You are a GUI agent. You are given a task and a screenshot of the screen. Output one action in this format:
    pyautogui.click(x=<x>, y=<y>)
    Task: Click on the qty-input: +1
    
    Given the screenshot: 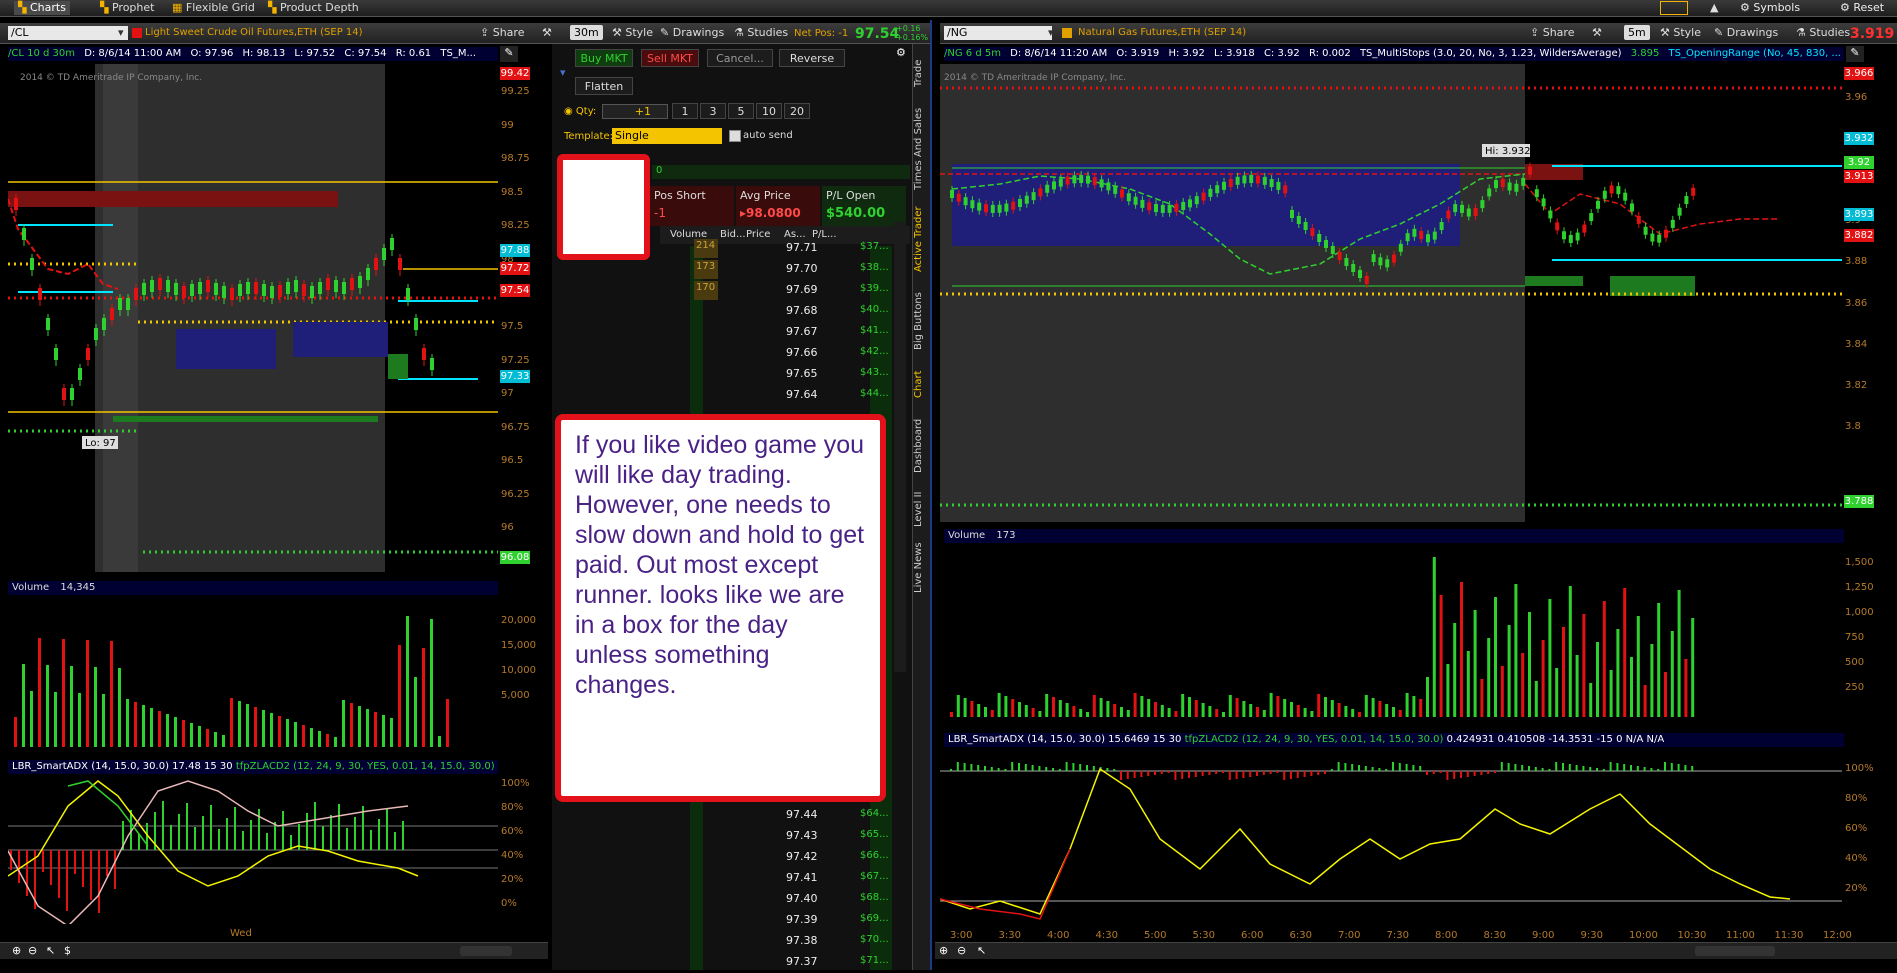 What is the action you would take?
    pyautogui.click(x=635, y=111)
    